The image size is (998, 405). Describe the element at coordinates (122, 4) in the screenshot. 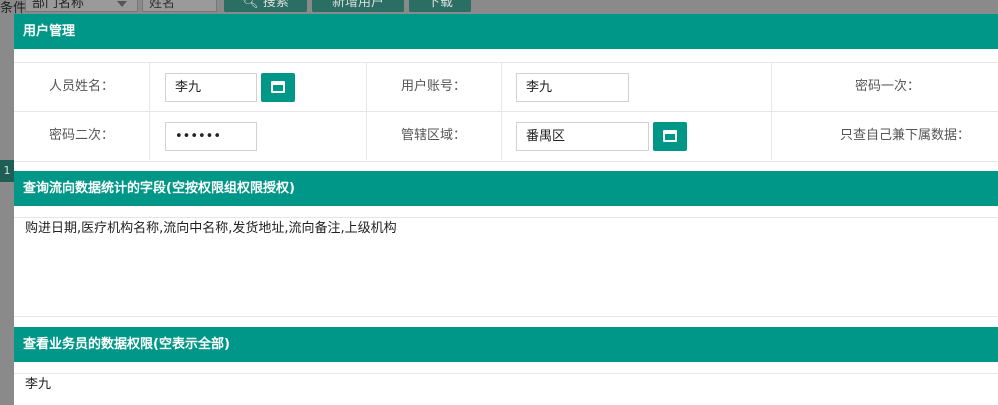

I see `chevron-down-icon` at that location.